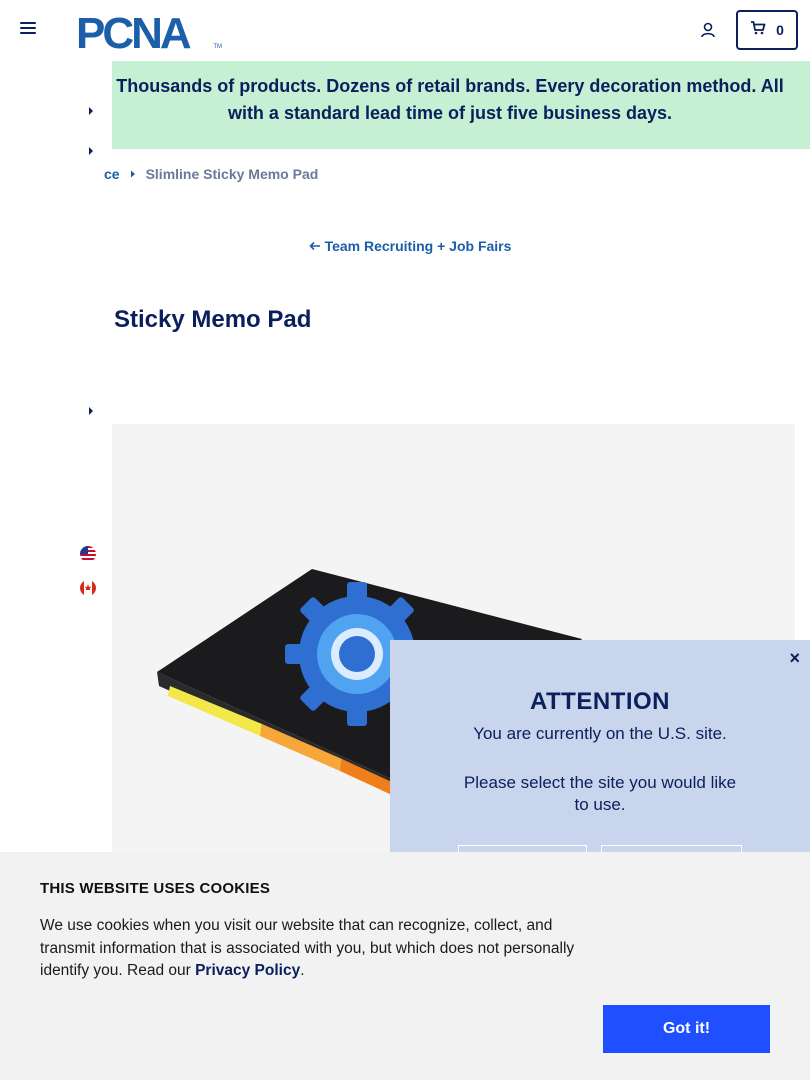 The height and width of the screenshot is (1080, 810). What do you see at coordinates (213, 319) in the screenshot?
I see `product-title: Sticky Memo Pad` at bounding box center [213, 319].